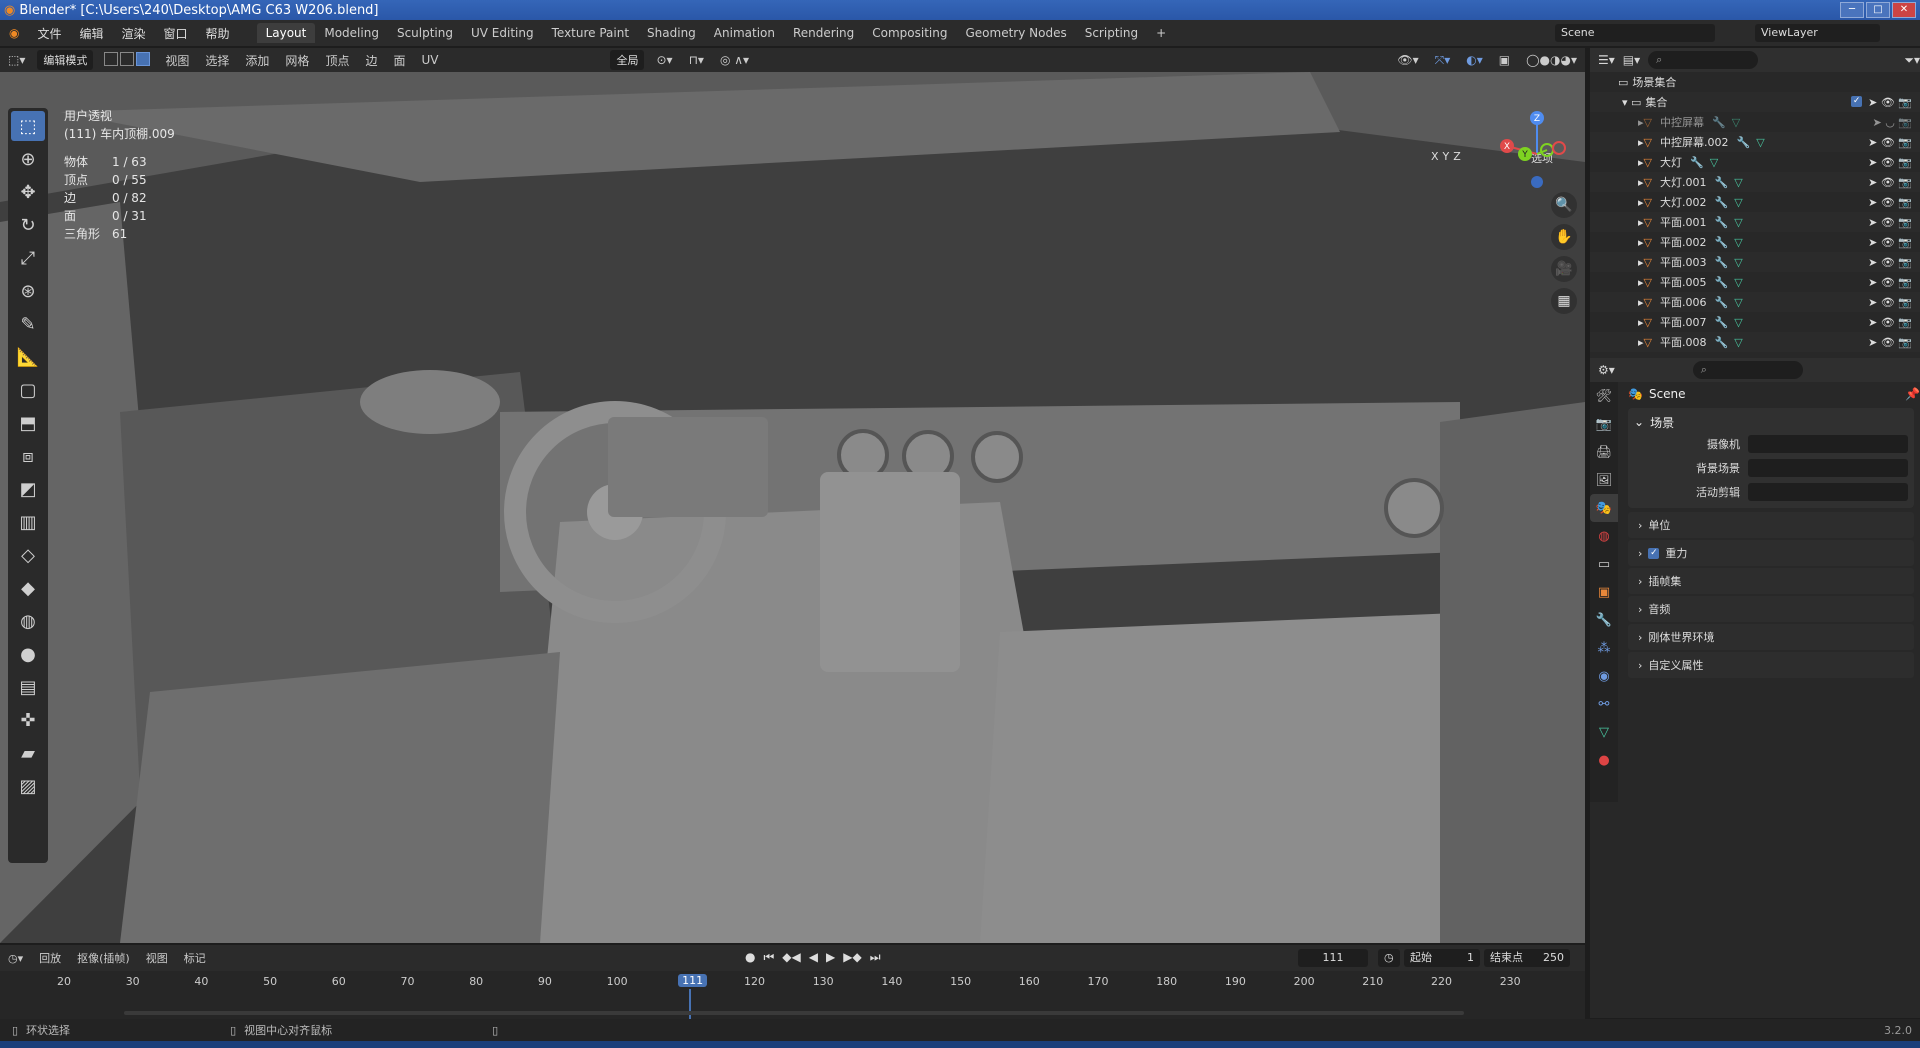 This screenshot has height=1048, width=1920. I want to click on pivot-icon: ⊙▾, so click(664, 60).